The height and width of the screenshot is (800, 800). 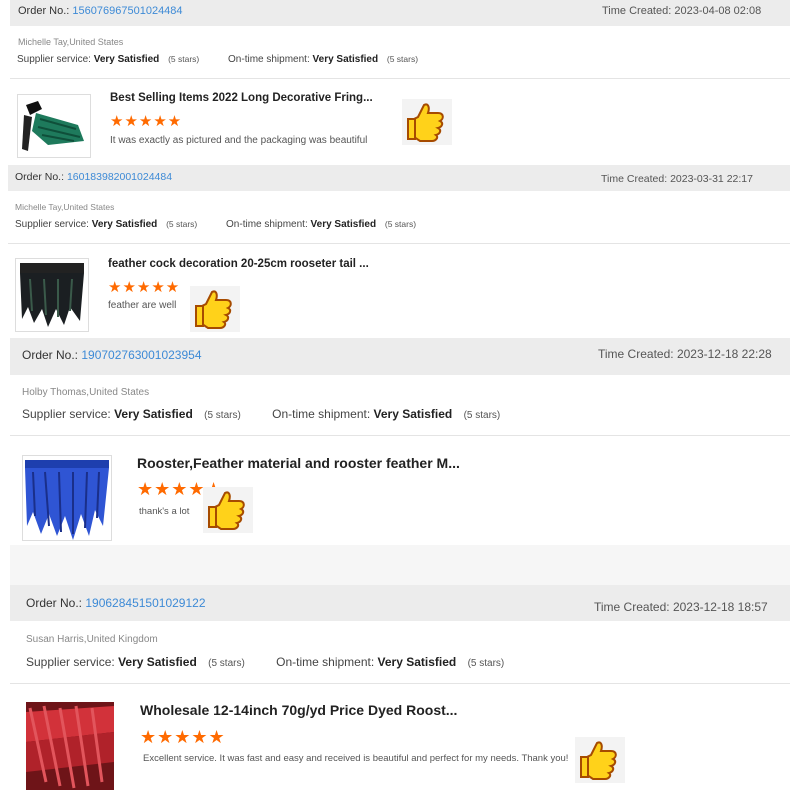 I want to click on order-number-link: 156076967501024484, so click(x=127, y=11).